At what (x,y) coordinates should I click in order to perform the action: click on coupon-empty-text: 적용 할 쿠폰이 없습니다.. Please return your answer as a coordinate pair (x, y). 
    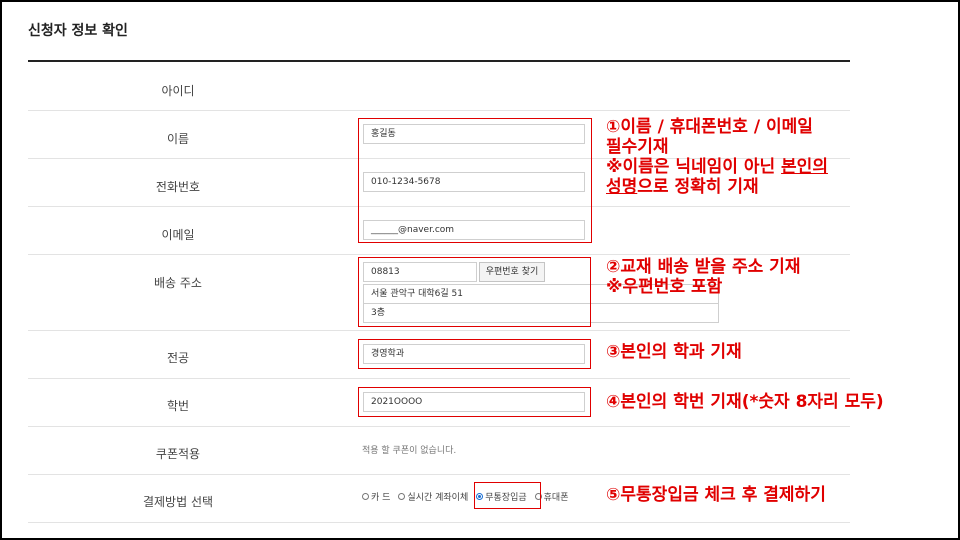
    Looking at the image, I should click on (409, 451).